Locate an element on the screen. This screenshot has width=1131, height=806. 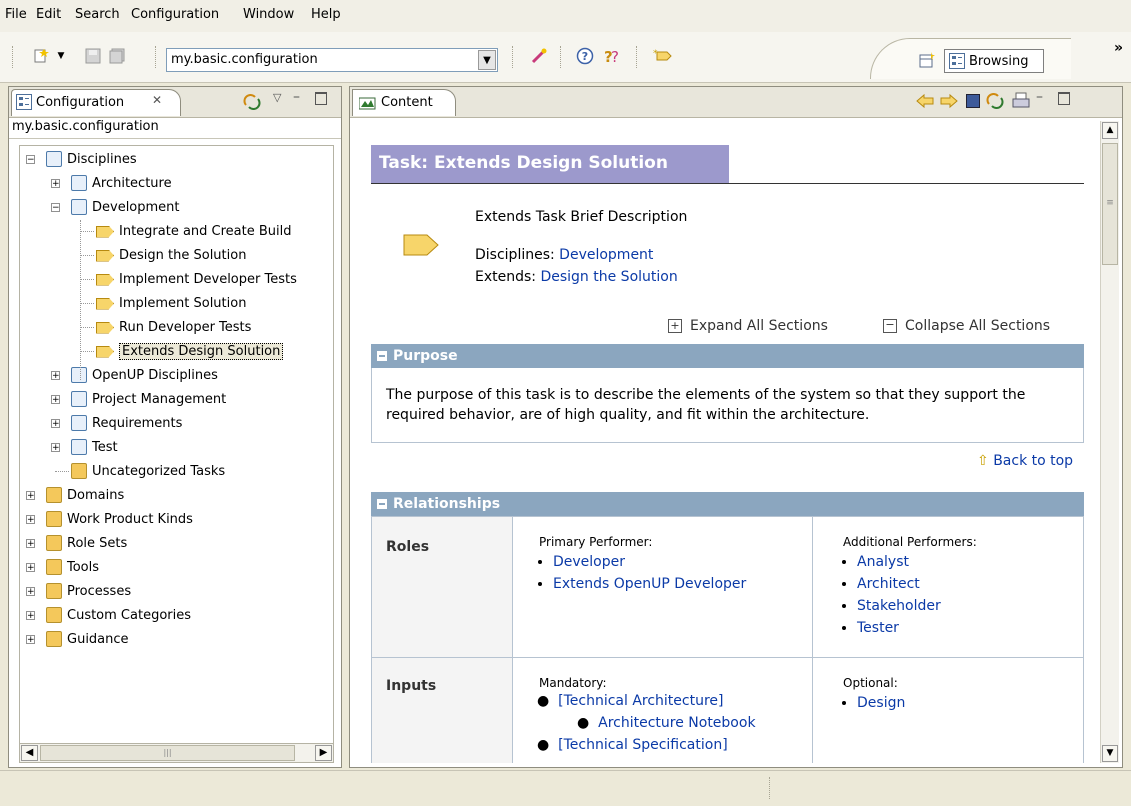
close-icon: ✕ is located at coordinates (157, 100).